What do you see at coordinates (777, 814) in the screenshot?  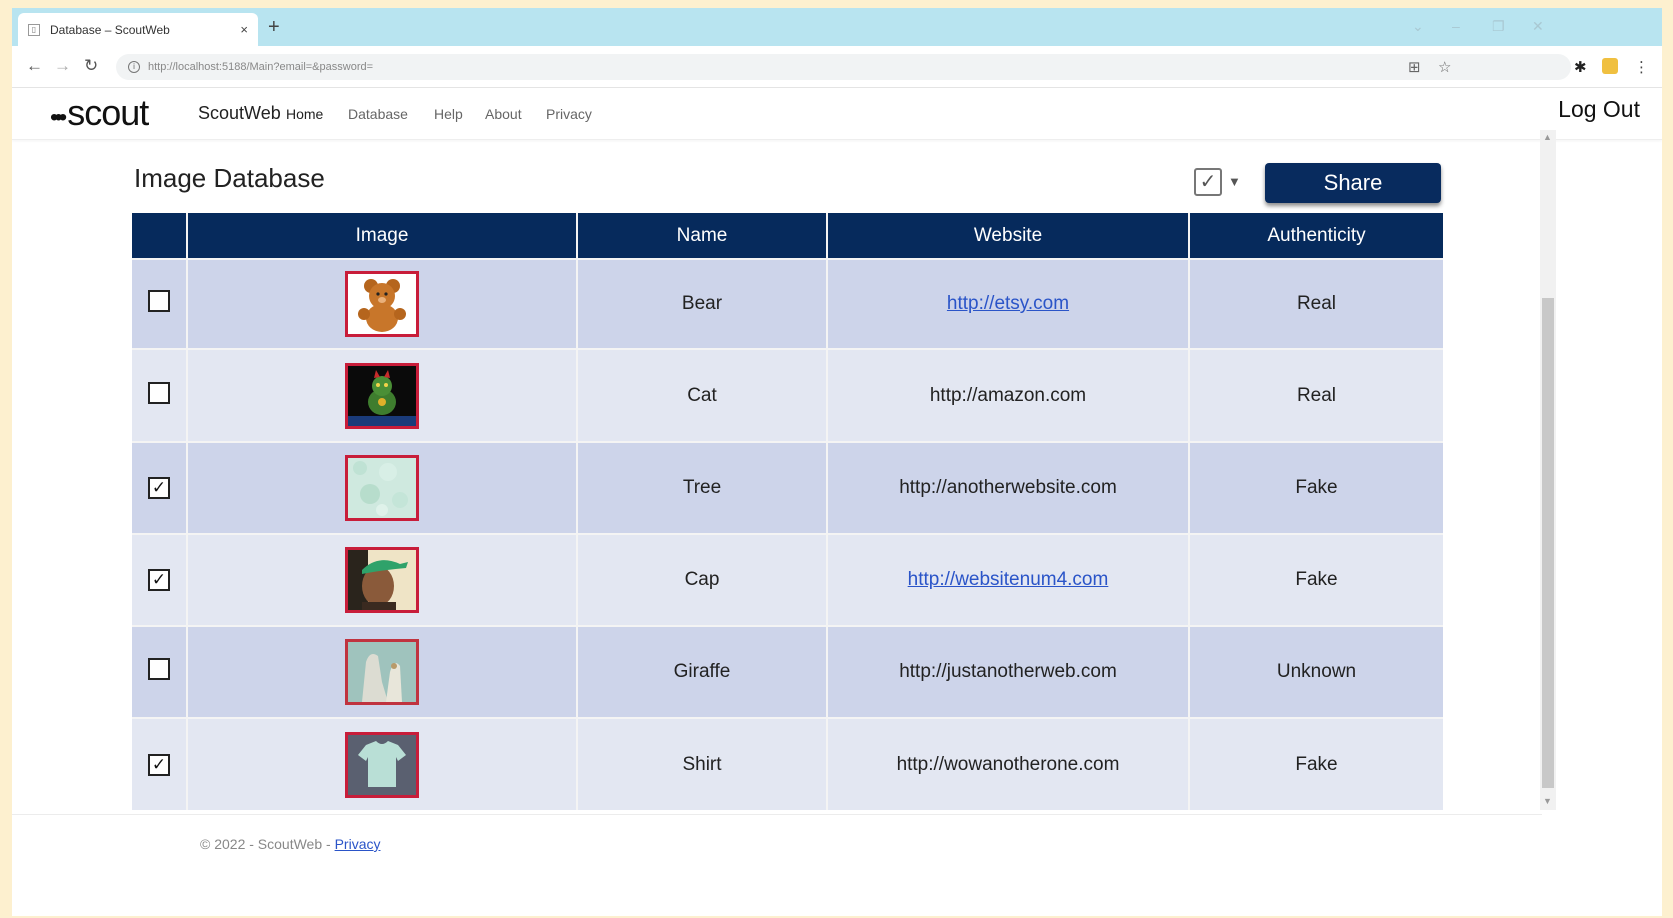 I see `footer-divider` at bounding box center [777, 814].